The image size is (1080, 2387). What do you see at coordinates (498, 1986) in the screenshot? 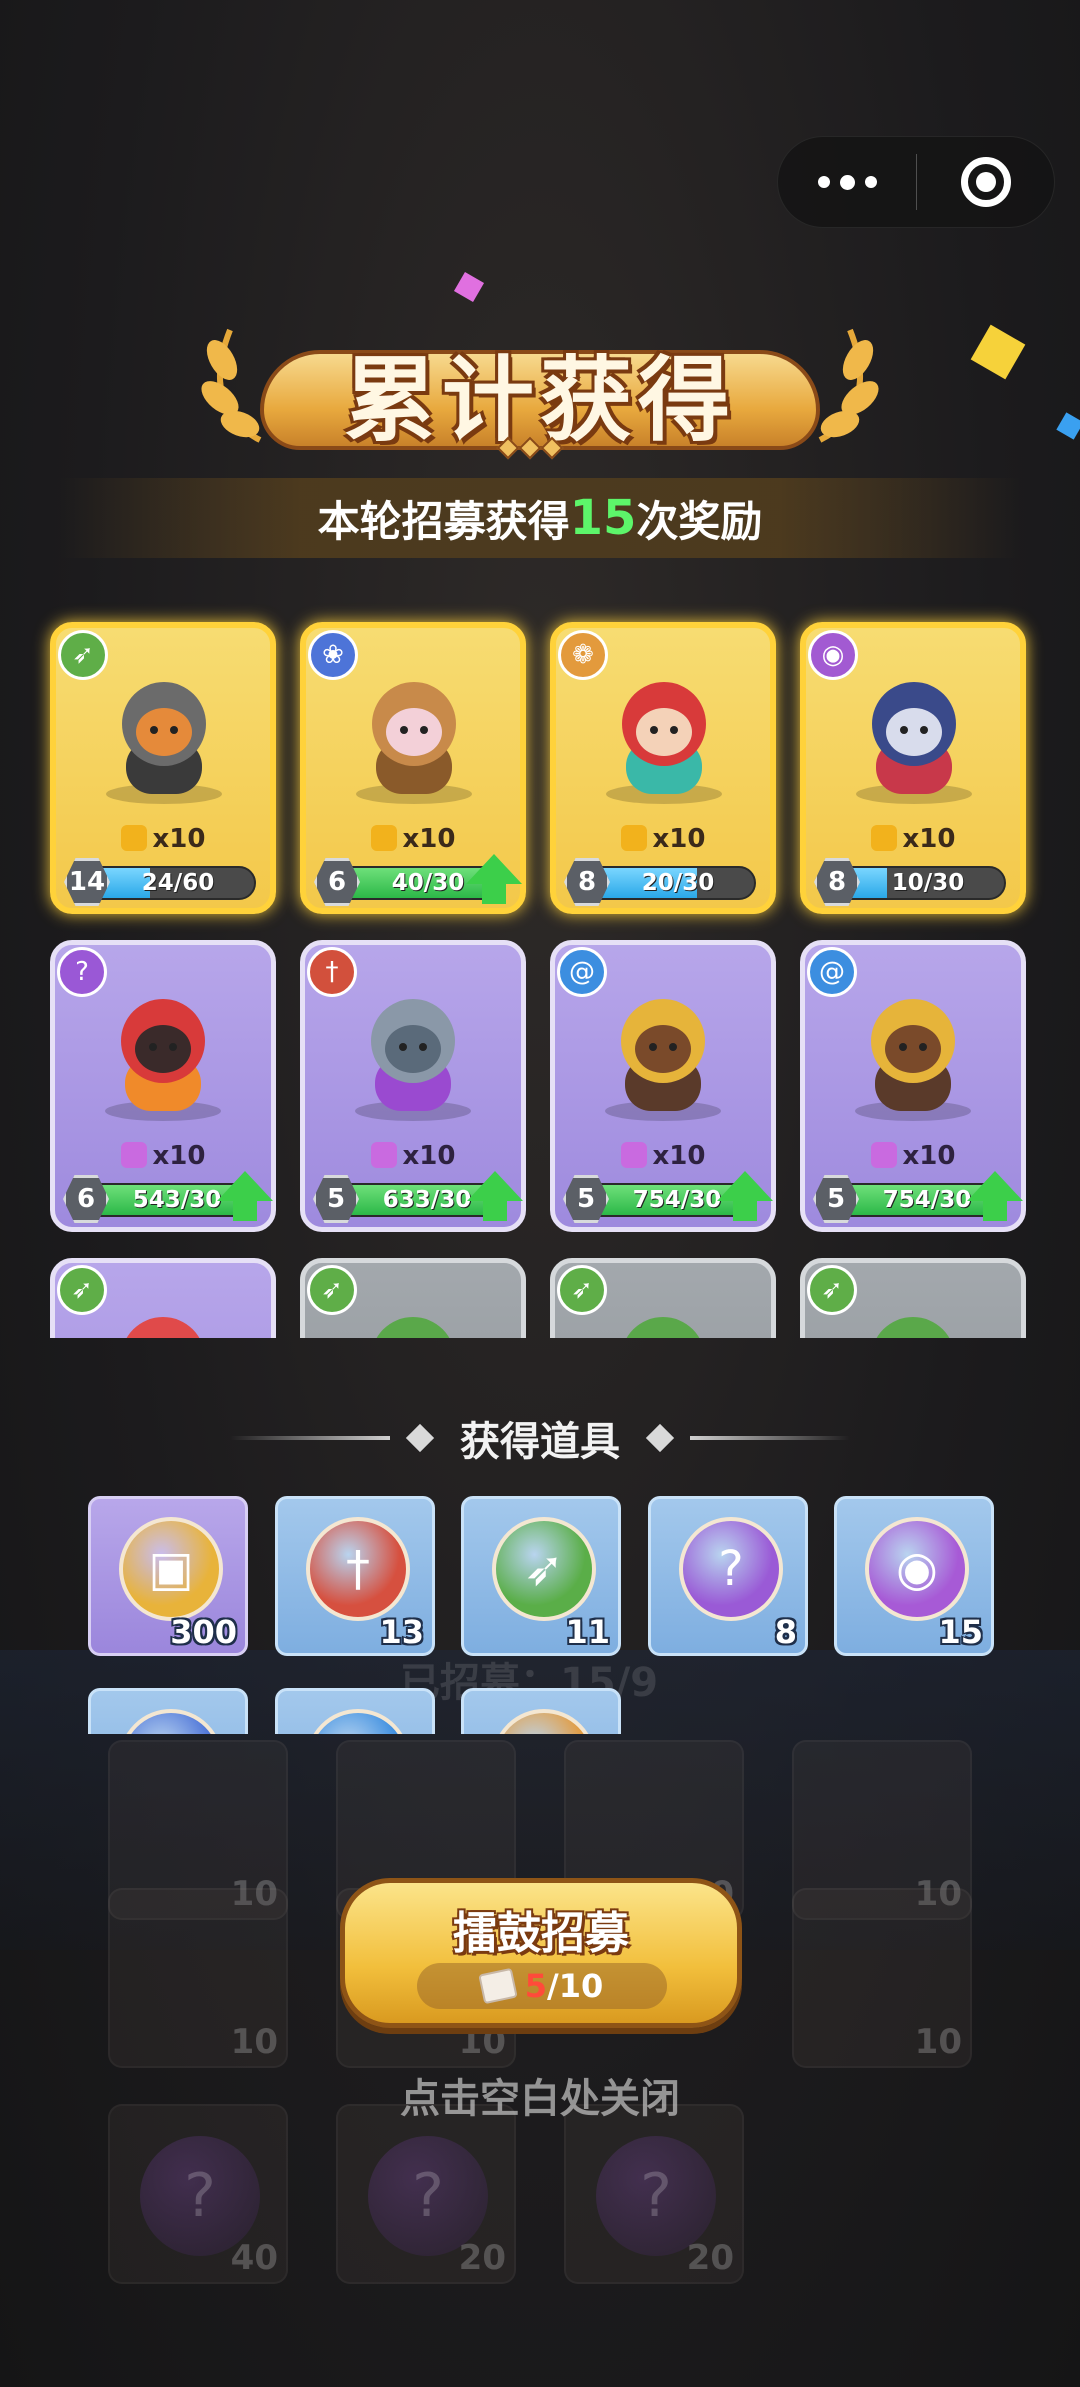
I see `recruit-ticket-icon` at bounding box center [498, 1986].